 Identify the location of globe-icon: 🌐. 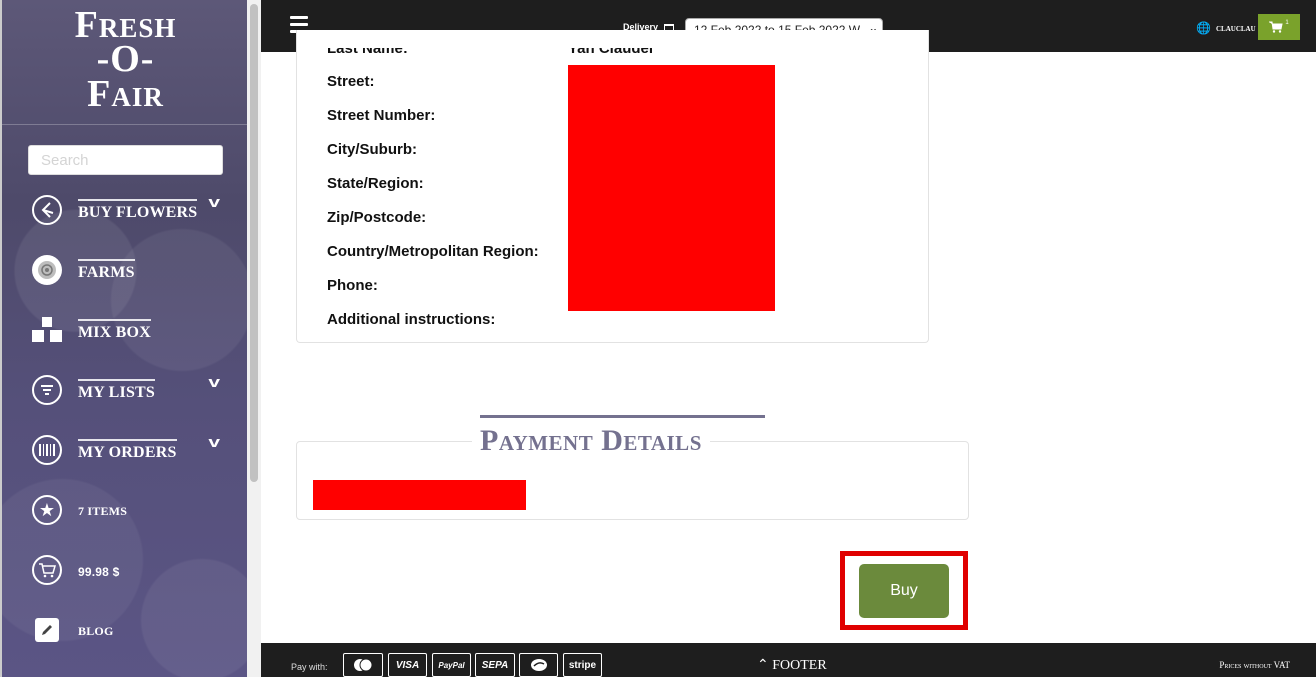
(1203, 28).